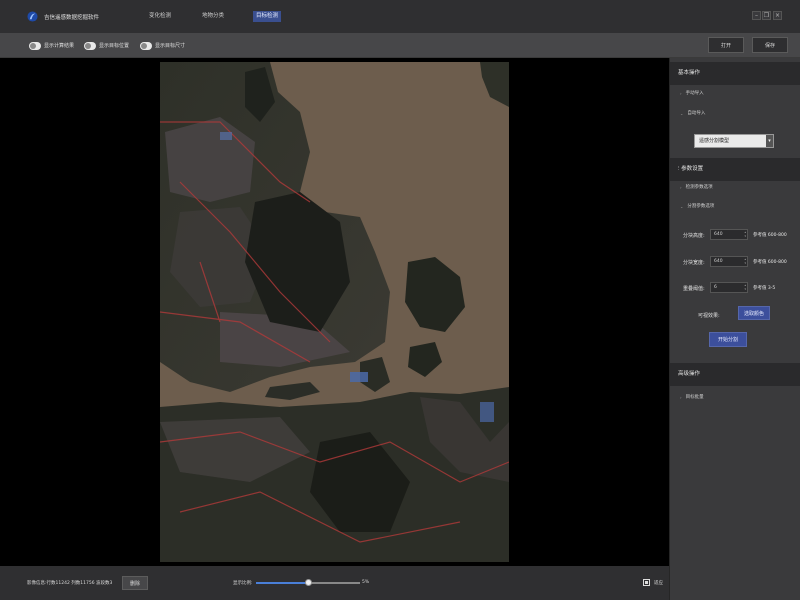 Image resolution: width=800 pixels, height=600 pixels. Describe the element at coordinates (714, 141) in the screenshot. I see `select-value: 遥感分割模型` at that location.